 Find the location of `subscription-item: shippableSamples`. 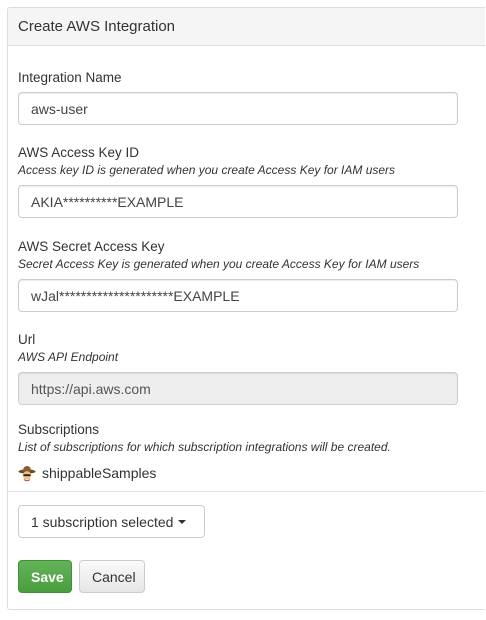

subscription-item: shippableSamples is located at coordinates (87, 473).